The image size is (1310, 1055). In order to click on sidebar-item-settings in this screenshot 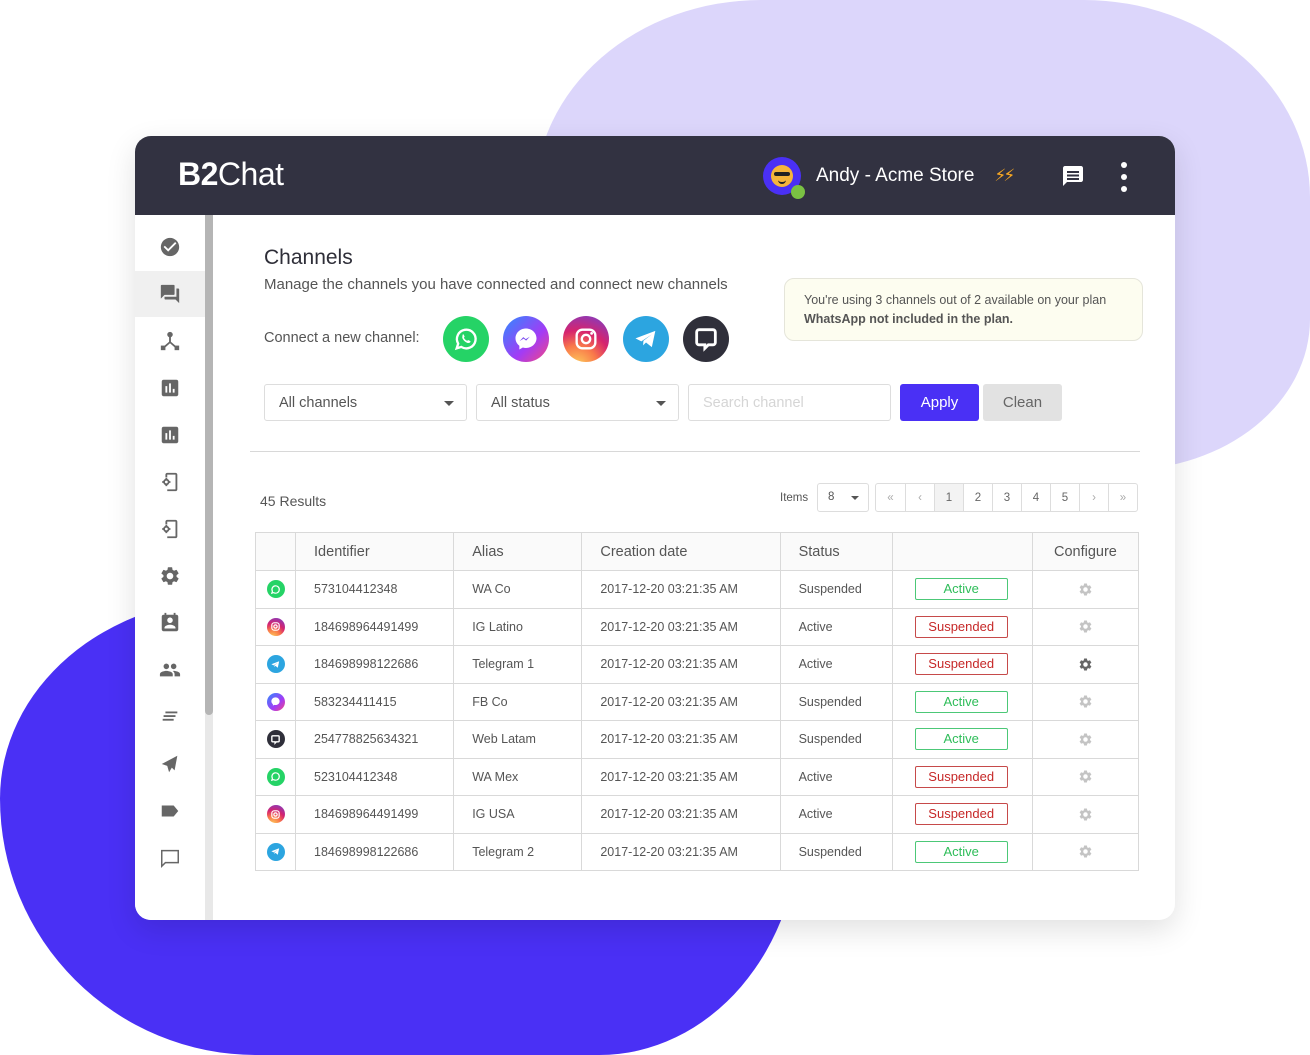, I will do `click(170, 576)`.